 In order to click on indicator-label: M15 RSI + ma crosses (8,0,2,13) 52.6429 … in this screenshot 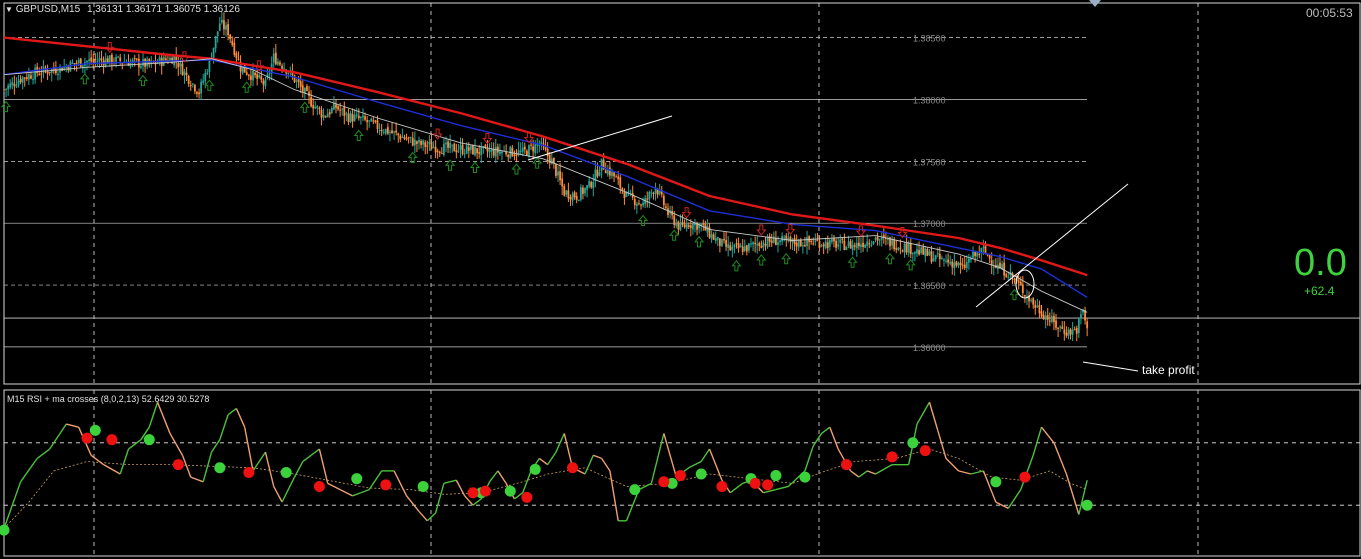, I will do `click(108, 399)`.